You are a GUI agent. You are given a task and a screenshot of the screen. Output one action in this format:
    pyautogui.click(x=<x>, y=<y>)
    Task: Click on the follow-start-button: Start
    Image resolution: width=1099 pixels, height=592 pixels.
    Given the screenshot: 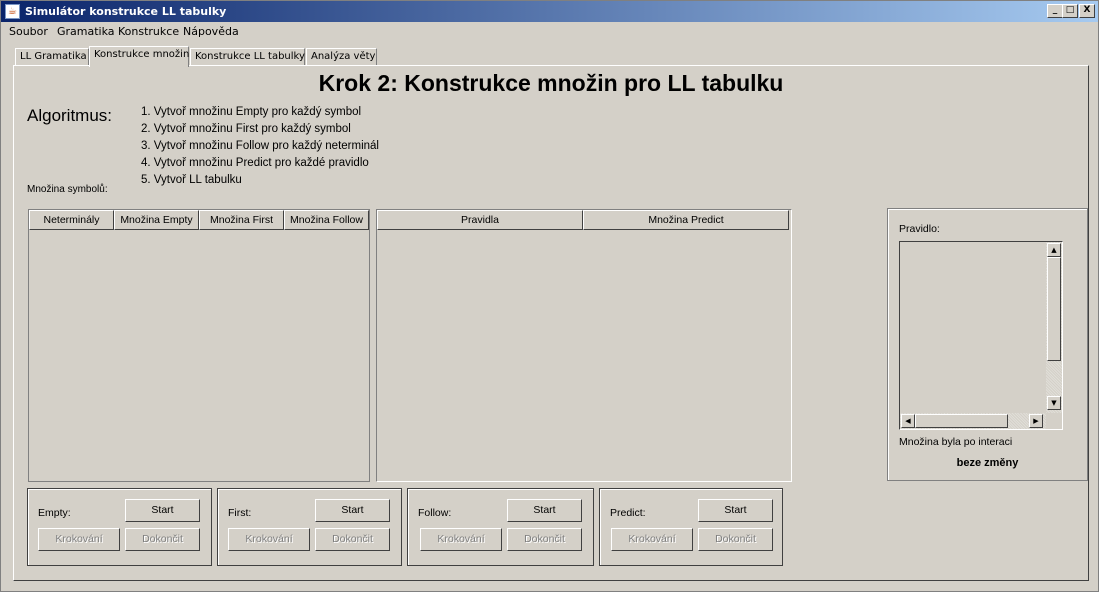 What is the action you would take?
    pyautogui.click(x=544, y=510)
    